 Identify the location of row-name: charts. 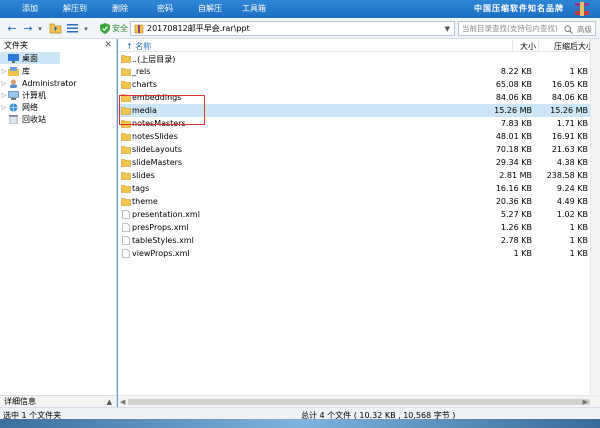
(144, 84).